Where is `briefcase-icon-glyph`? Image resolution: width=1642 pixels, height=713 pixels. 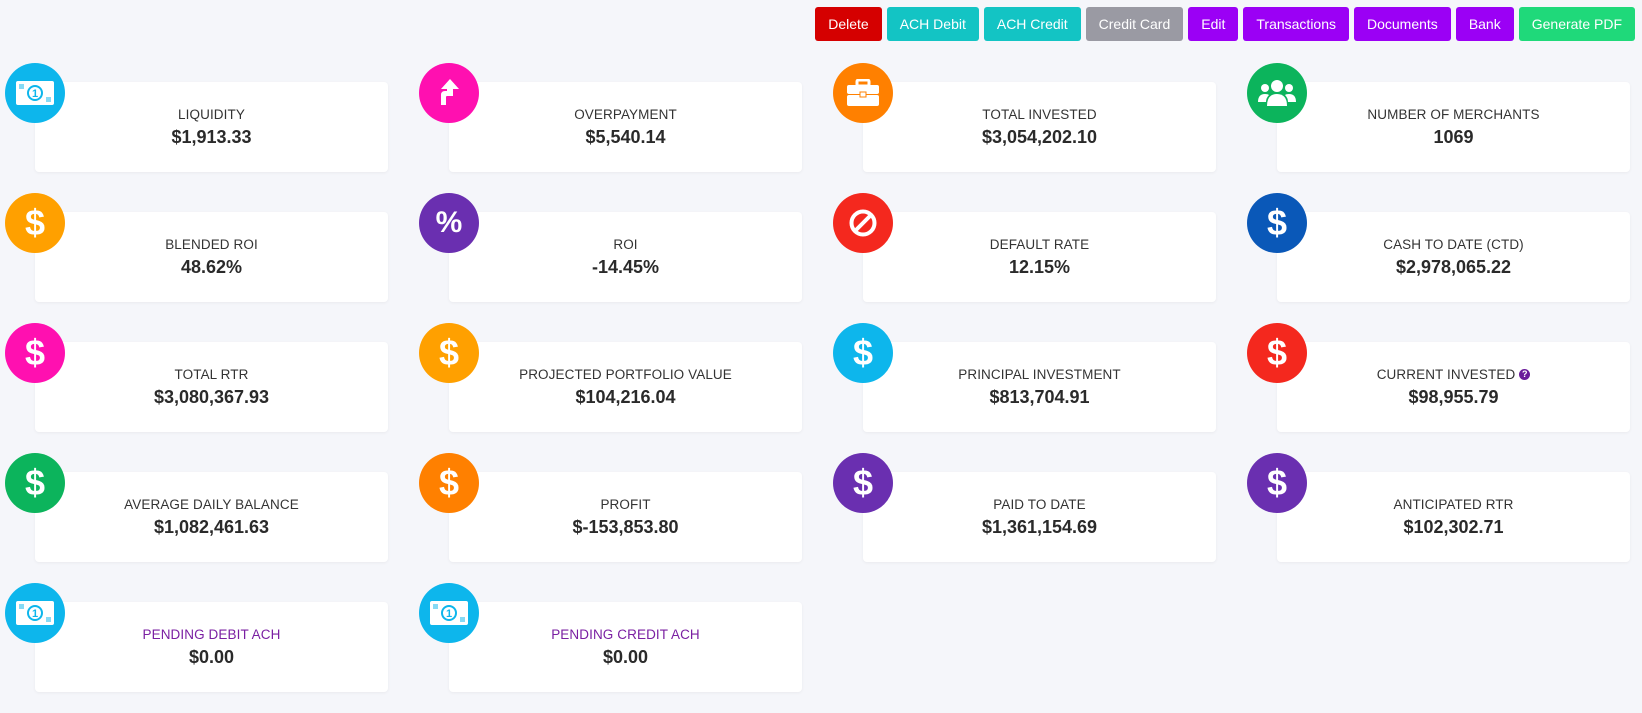 briefcase-icon-glyph is located at coordinates (863, 92).